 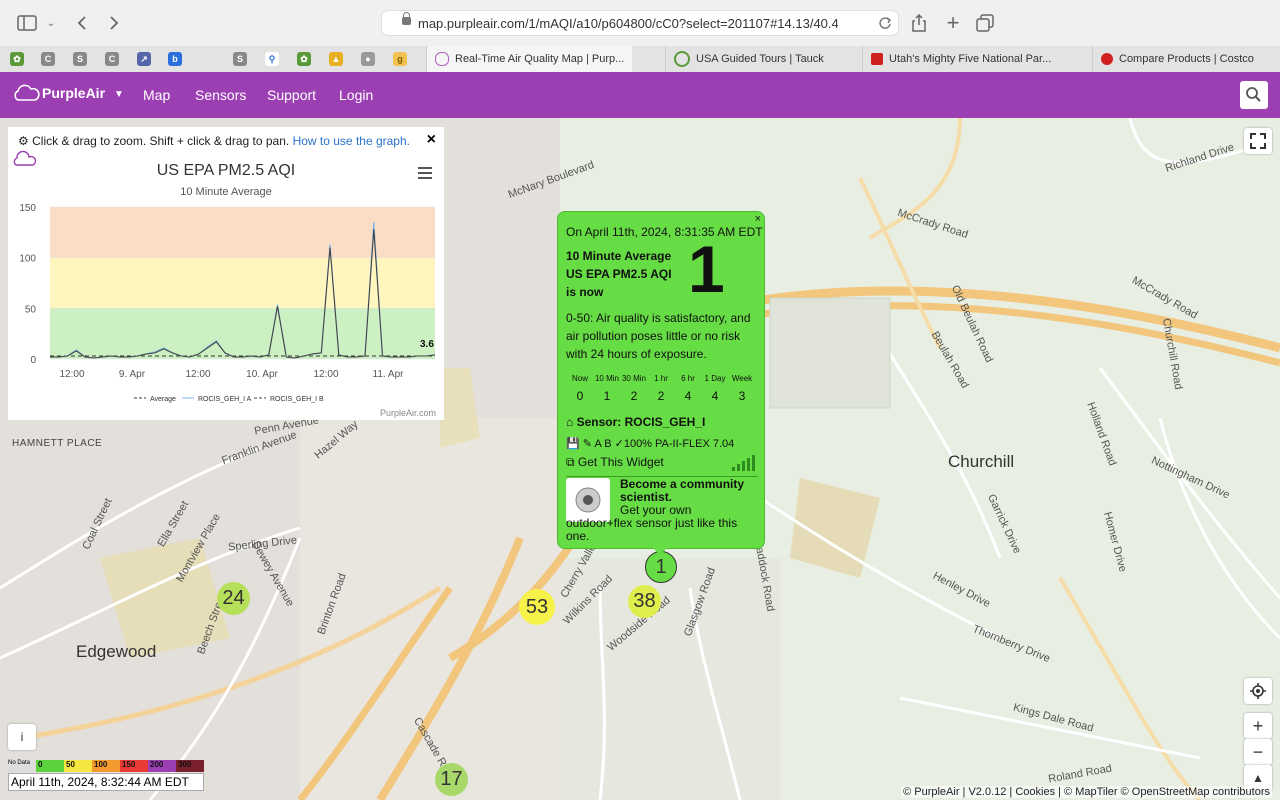 I want to click on nav-map: Map, so click(x=156, y=95).